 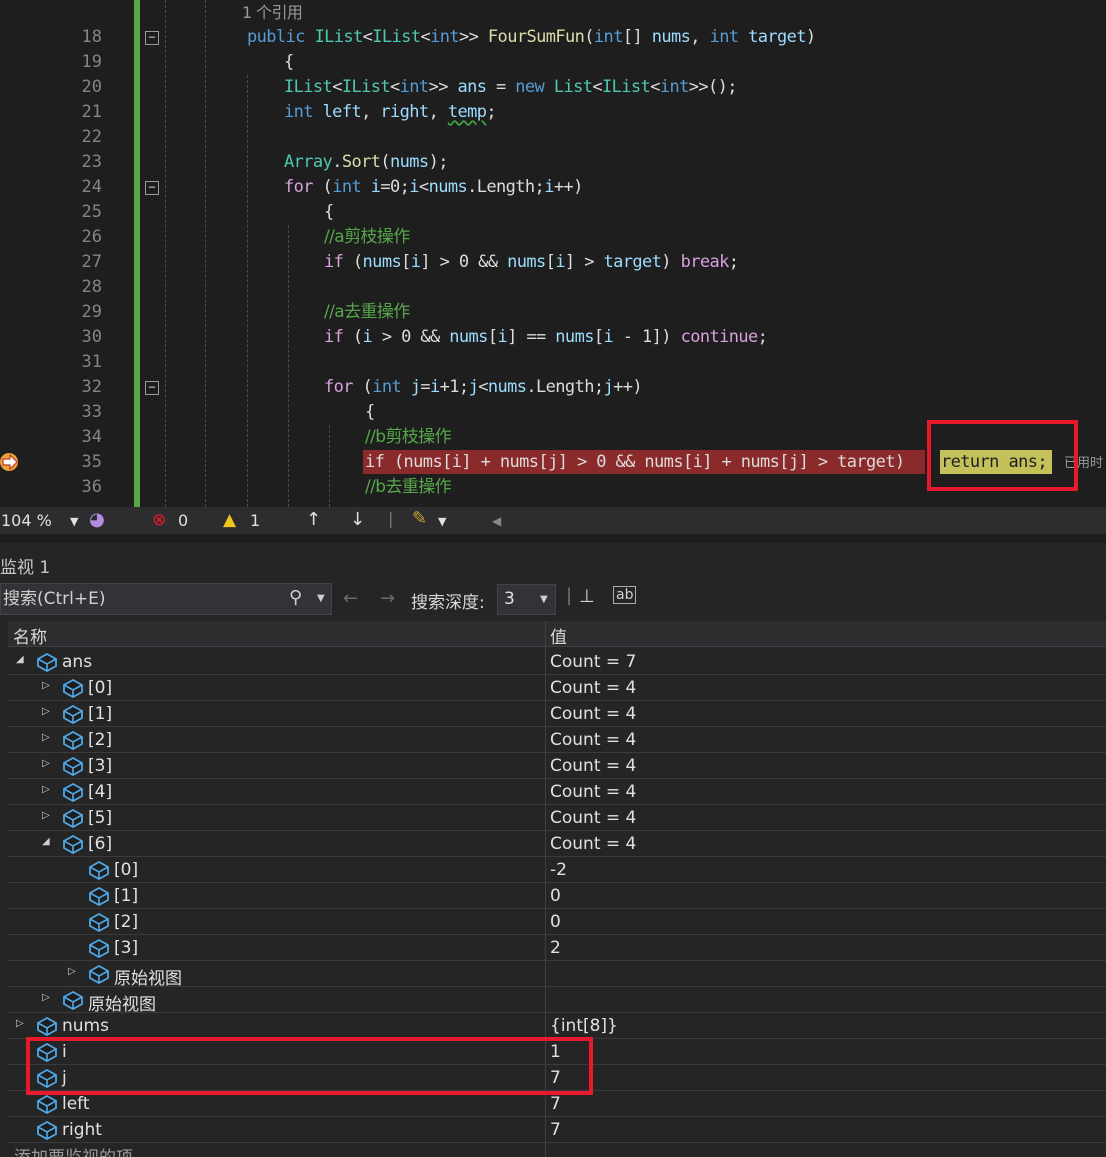 What do you see at coordinates (91, 112) in the screenshot?
I see `line-number: 21` at bounding box center [91, 112].